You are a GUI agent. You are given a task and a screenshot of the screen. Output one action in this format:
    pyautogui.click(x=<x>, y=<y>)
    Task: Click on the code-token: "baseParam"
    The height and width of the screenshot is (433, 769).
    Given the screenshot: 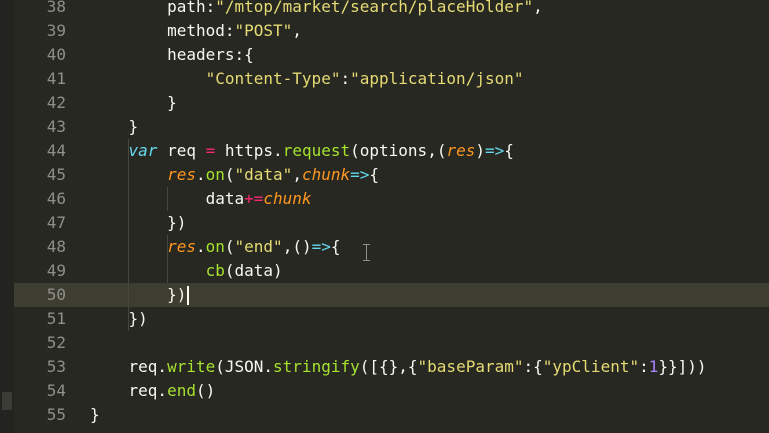 What is the action you would take?
    pyautogui.click(x=470, y=366)
    